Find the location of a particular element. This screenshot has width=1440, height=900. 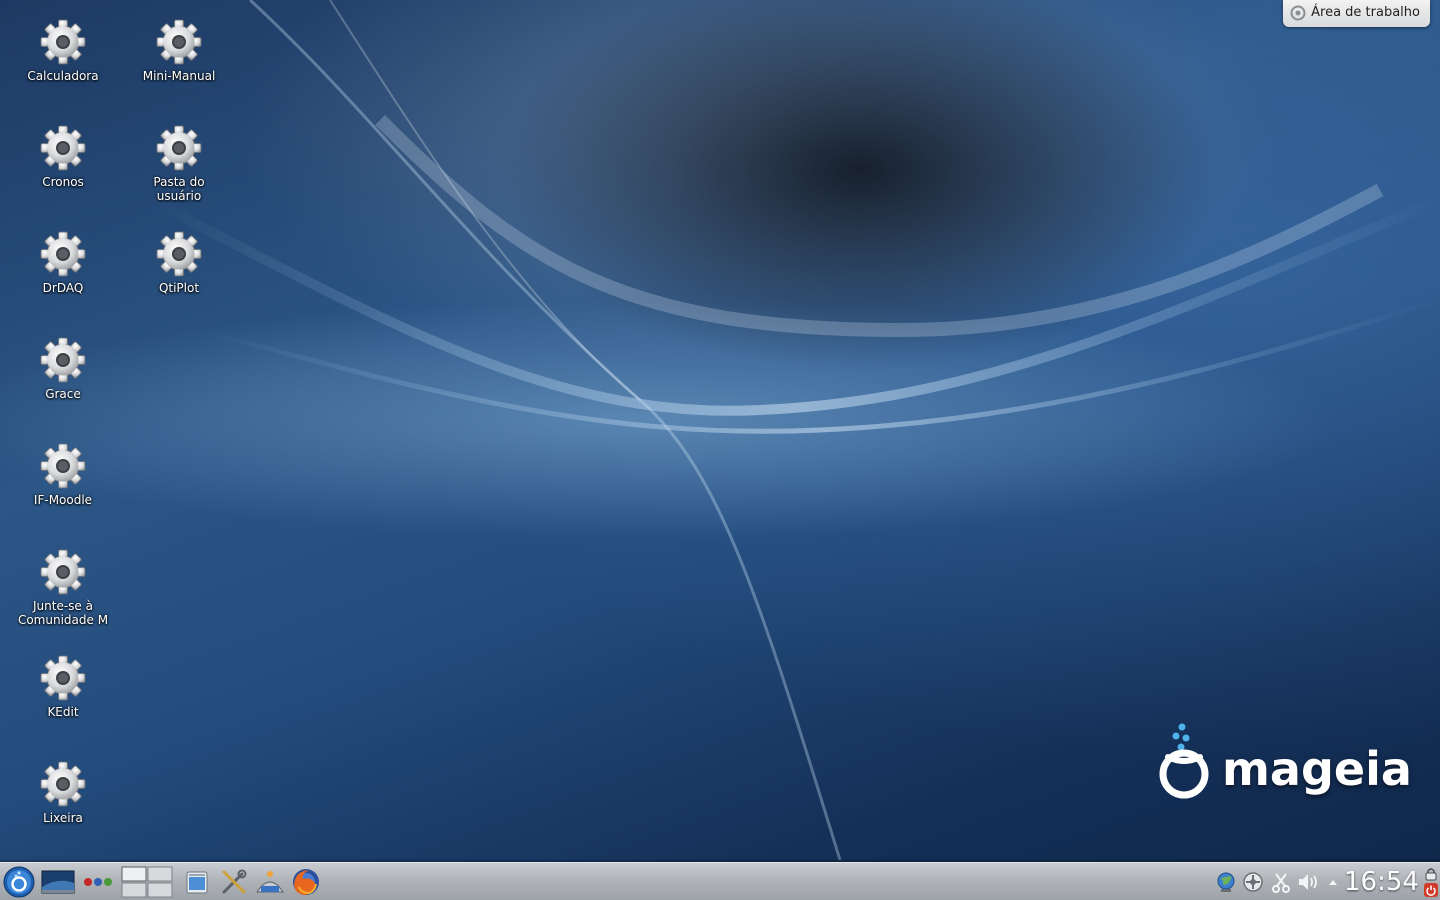

desktop-icon-cronos: Cronos is located at coordinates (63, 156).